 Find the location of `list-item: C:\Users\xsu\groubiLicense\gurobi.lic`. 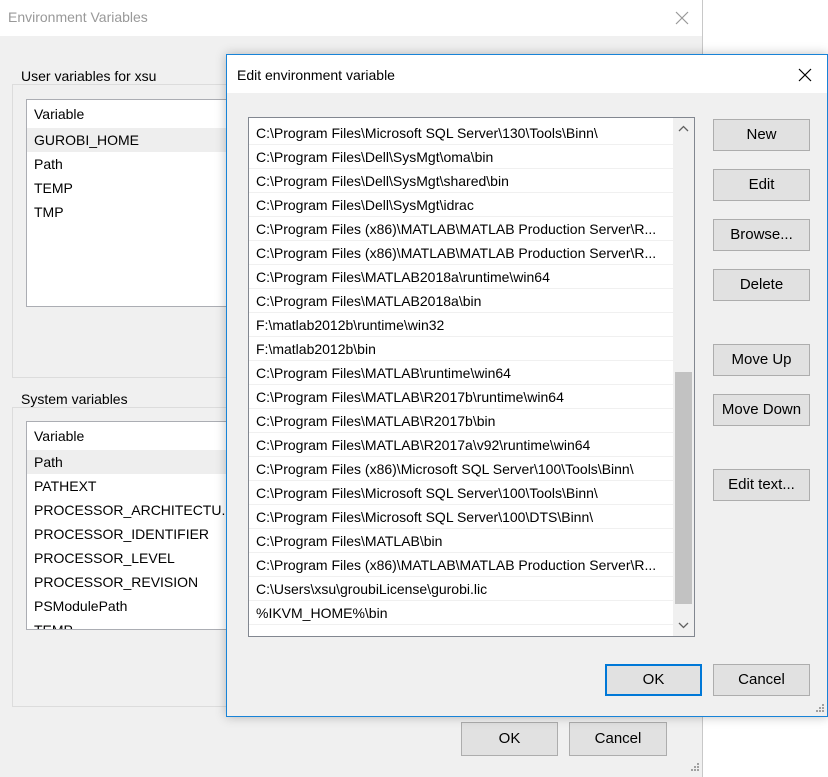

list-item: C:\Users\xsu\groubiLicense\gurobi.lic is located at coordinates (461, 589).